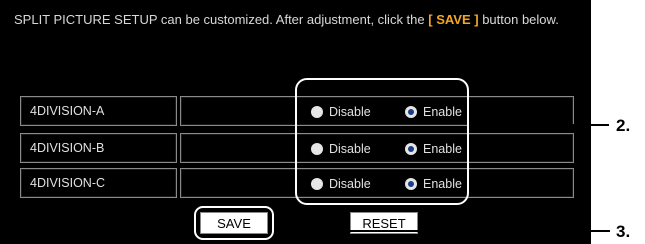  Describe the element at coordinates (234, 223) in the screenshot. I see `save-button: SAVE` at that location.